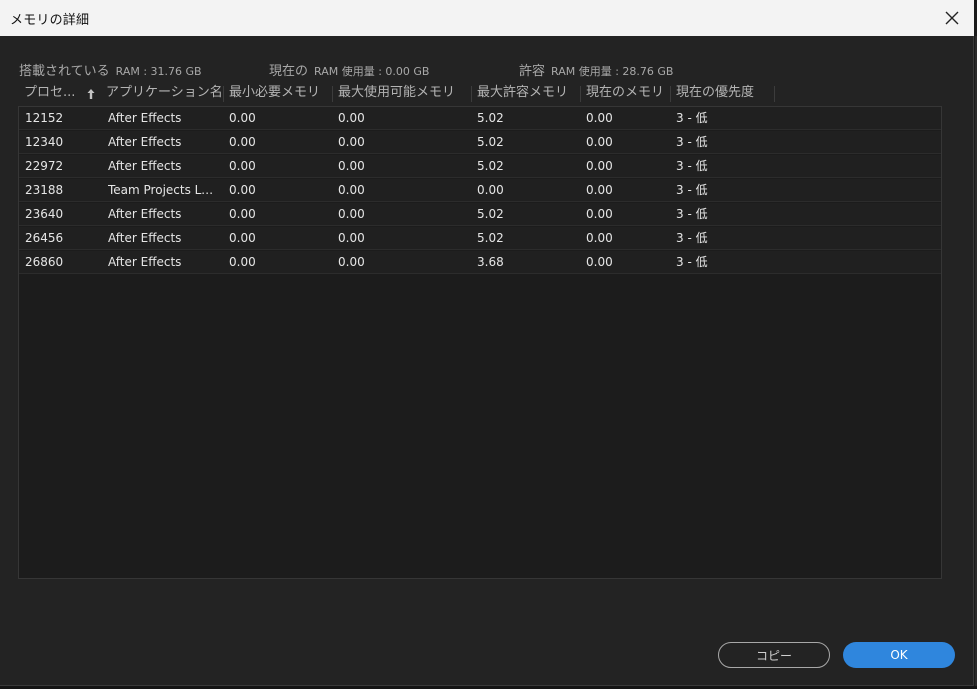 The height and width of the screenshot is (689, 977). I want to click on column-header-application: アプリケーション名, so click(161, 94).